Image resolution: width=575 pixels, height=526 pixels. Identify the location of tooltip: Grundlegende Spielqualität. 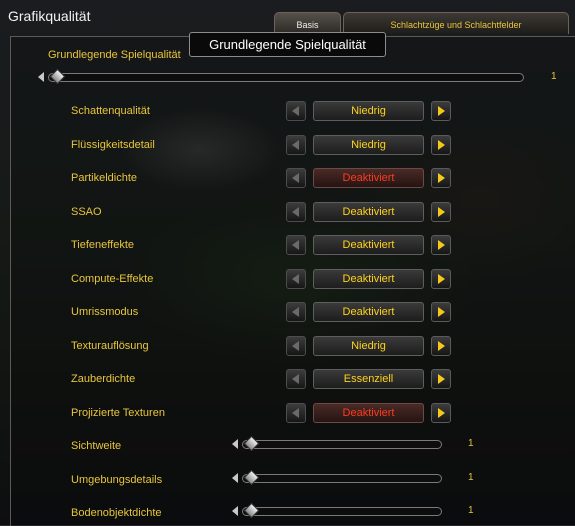
(287, 44).